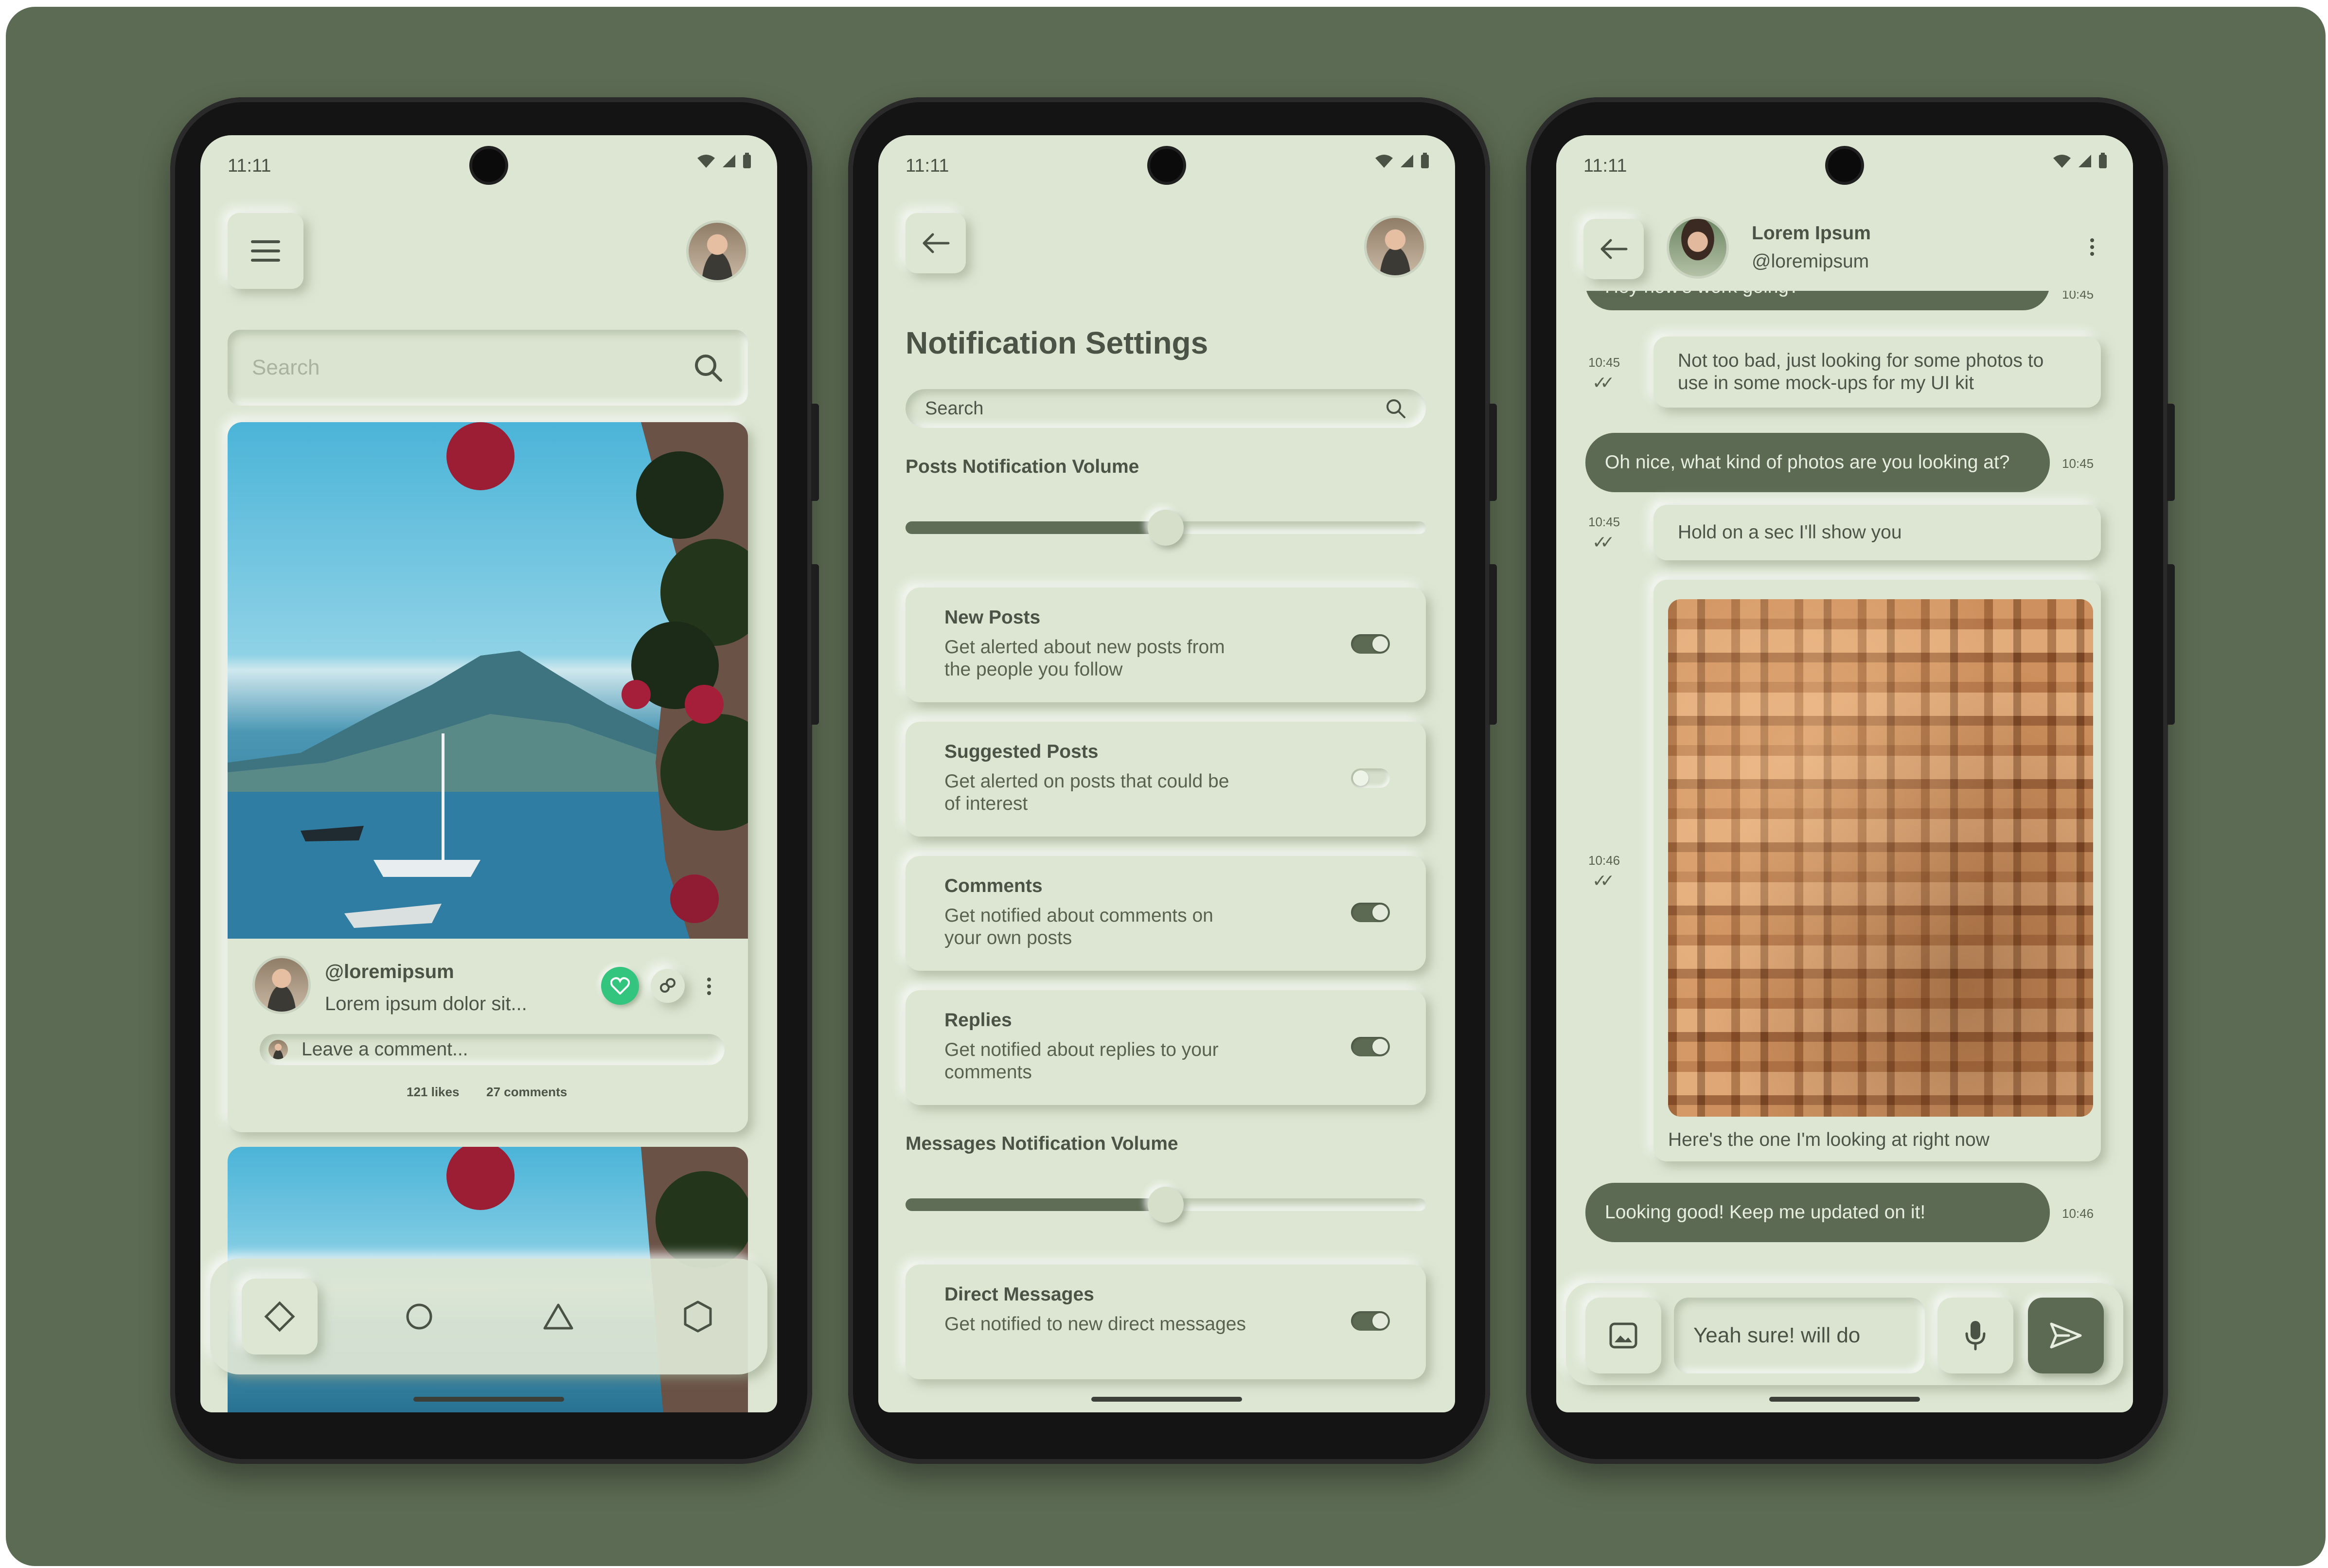 This screenshot has width=2328, height=1568. Describe the element at coordinates (1057, 342) in the screenshot. I see `page-title: Notification Settings` at that location.